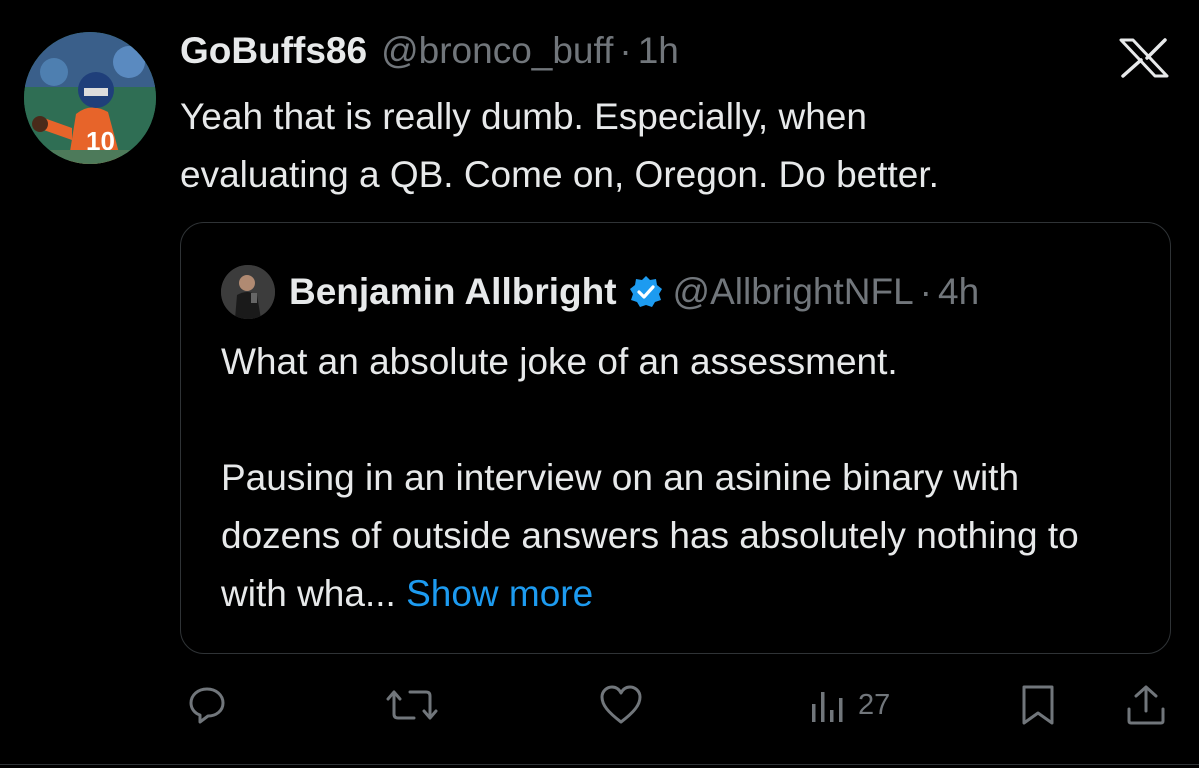  I want to click on share-button, so click(1146, 705).